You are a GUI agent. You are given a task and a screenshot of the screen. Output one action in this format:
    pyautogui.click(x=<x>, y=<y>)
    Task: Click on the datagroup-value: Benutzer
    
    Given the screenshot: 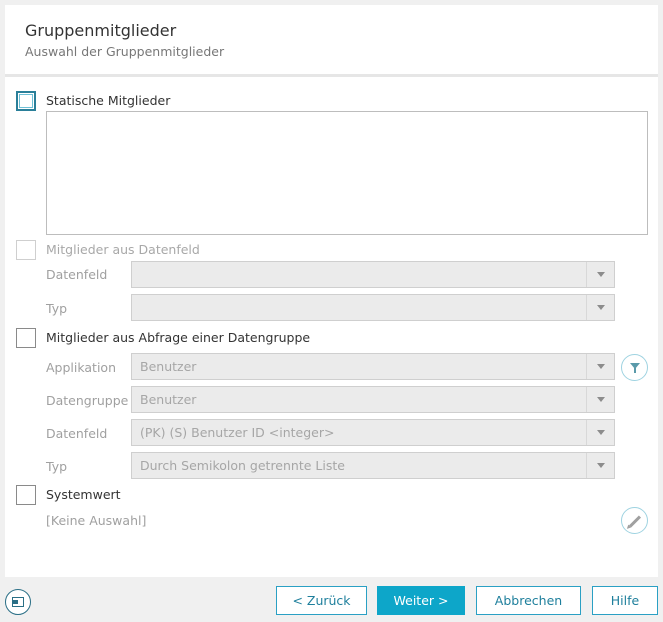 What is the action you would take?
    pyautogui.click(x=168, y=399)
    